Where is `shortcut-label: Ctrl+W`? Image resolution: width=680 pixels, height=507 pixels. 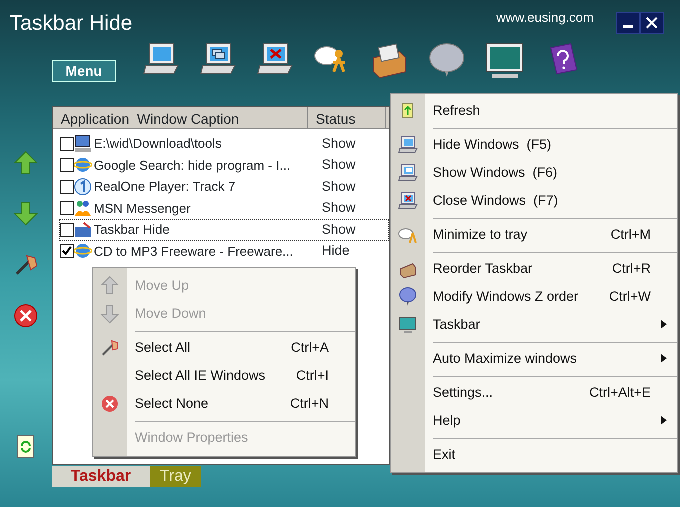
shortcut-label: Ctrl+W is located at coordinates (630, 297).